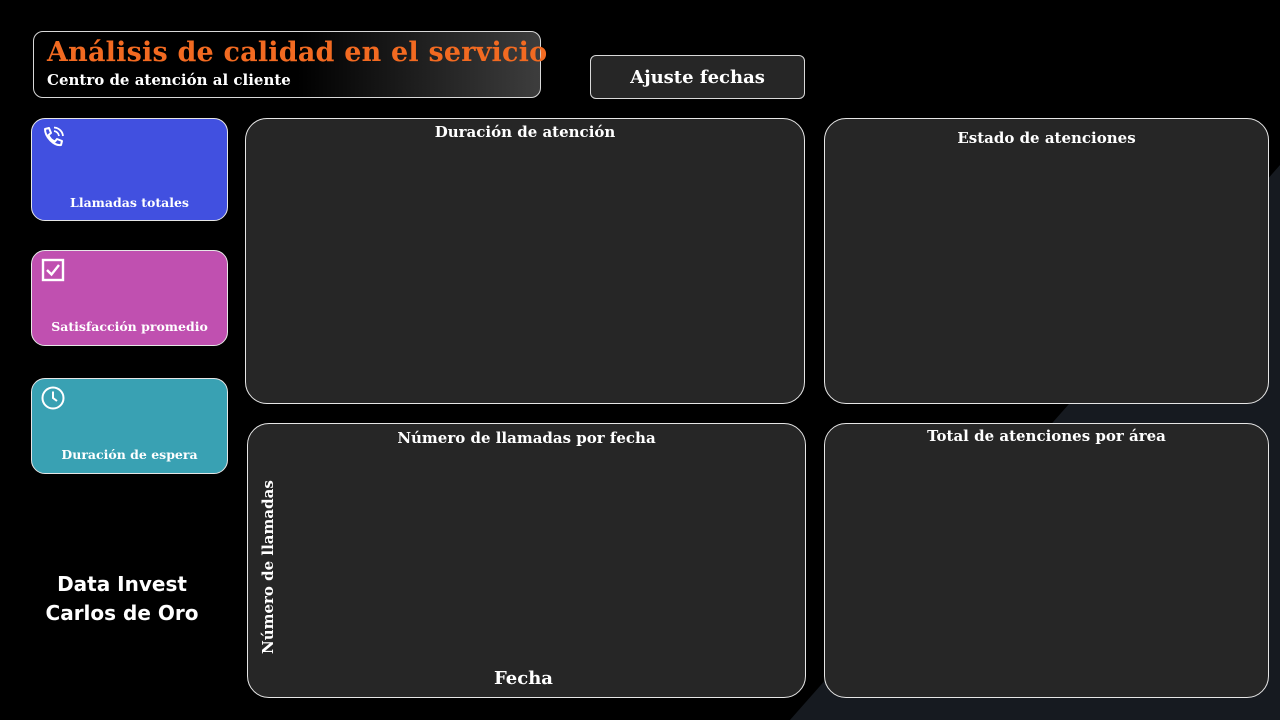 The height and width of the screenshot is (720, 1280). I want to click on panel-title-attention-status: Estado de atenciones, so click(1046, 138).